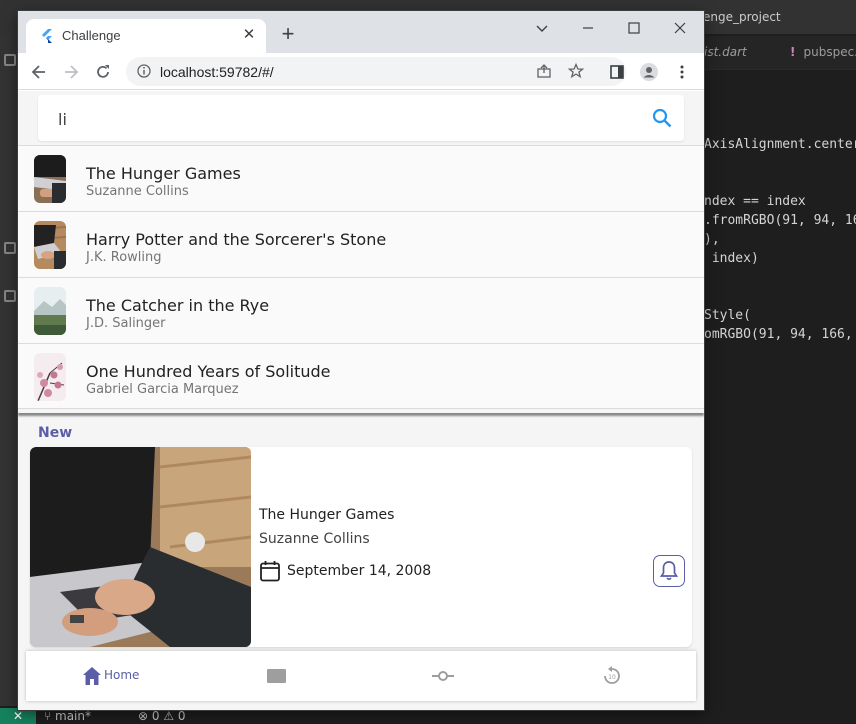 The height and width of the screenshot is (724, 856). Describe the element at coordinates (543, 29) in the screenshot. I see `tab-search-icon` at that location.